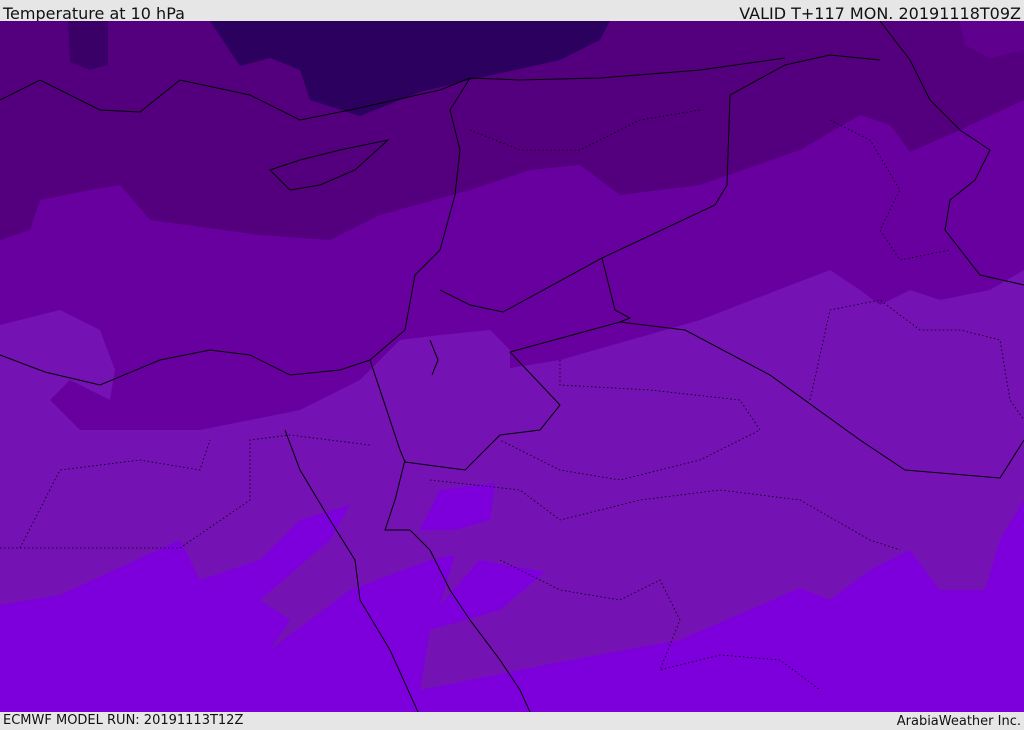 The height and width of the screenshot is (730, 1024). What do you see at coordinates (958, 721) in the screenshot?
I see `credit: ArabiaWeather Inc.` at bounding box center [958, 721].